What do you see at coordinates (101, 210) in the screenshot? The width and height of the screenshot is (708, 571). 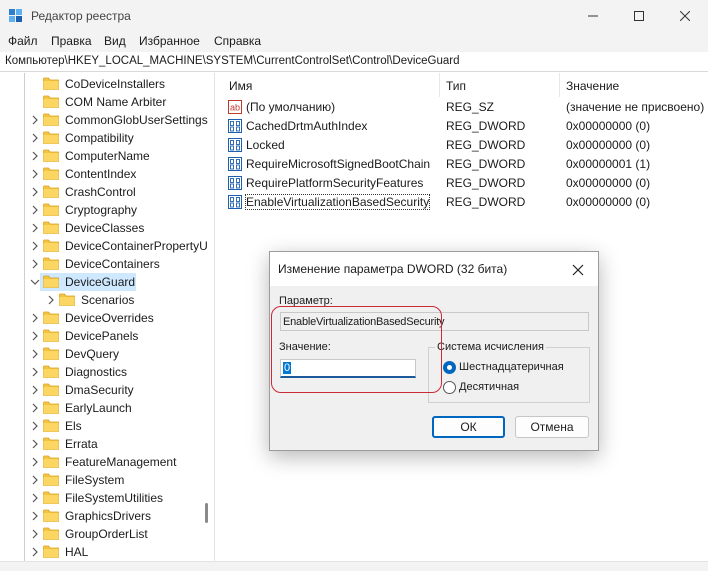 I see `tree-item-label: Cryptography` at bounding box center [101, 210].